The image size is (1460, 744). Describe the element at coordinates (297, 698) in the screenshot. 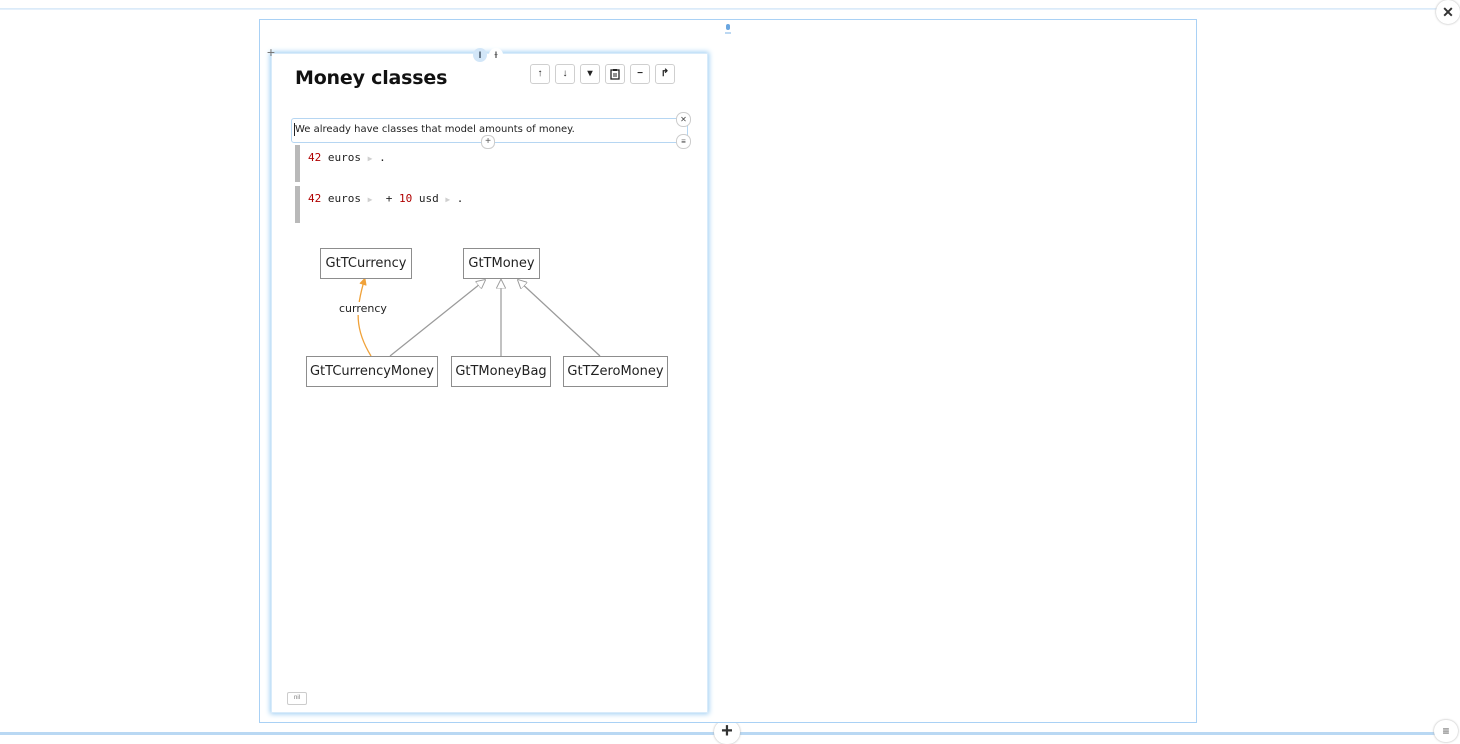

I see `nil-badge: nil` at that location.